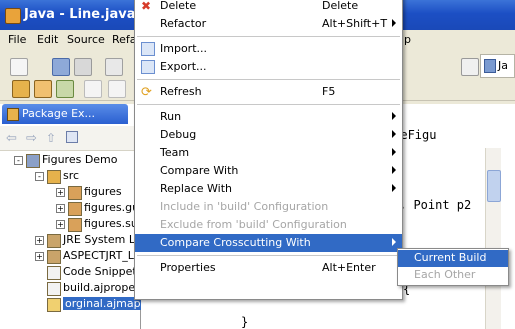 The image size is (515, 329). Describe the element at coordinates (72, 137) in the screenshot. I see `collapse-all-icon` at that location.